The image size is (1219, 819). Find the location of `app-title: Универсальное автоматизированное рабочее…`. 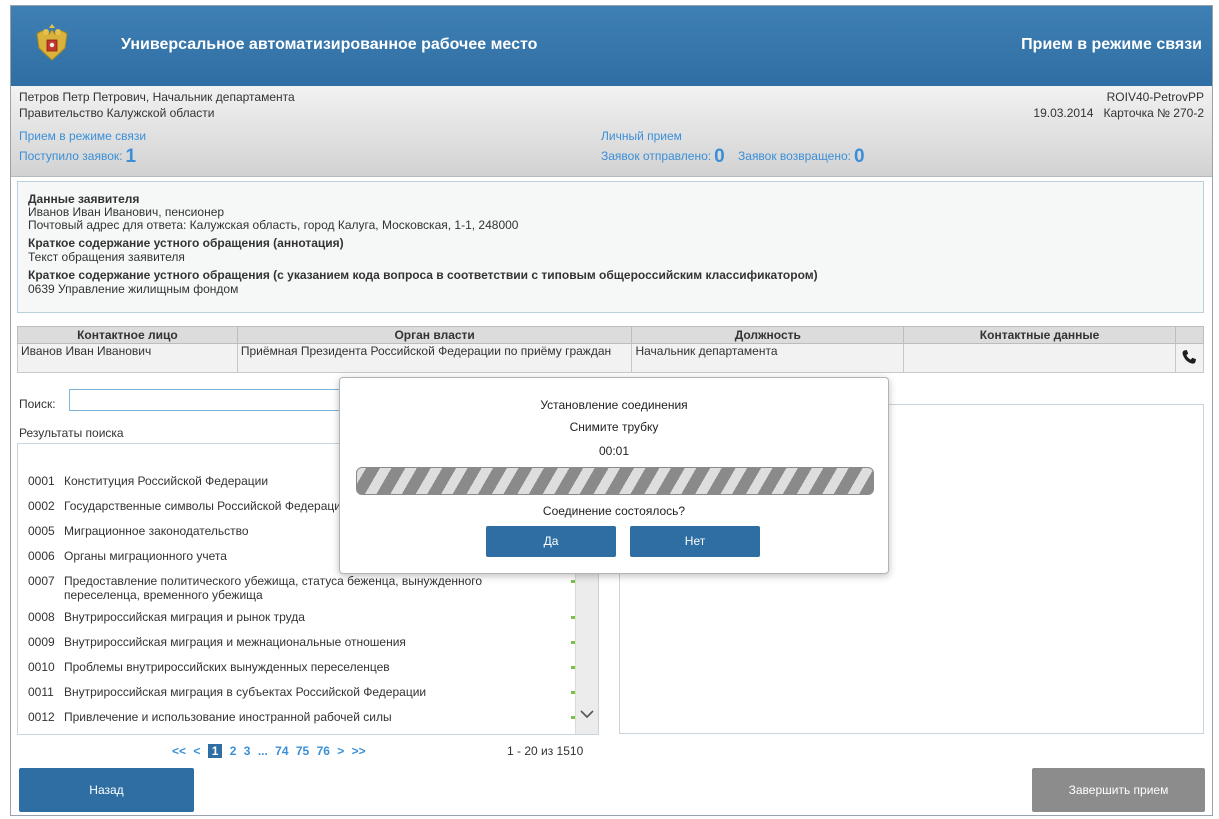

app-title: Универсальное автоматизированное рабочее… is located at coordinates (329, 44).